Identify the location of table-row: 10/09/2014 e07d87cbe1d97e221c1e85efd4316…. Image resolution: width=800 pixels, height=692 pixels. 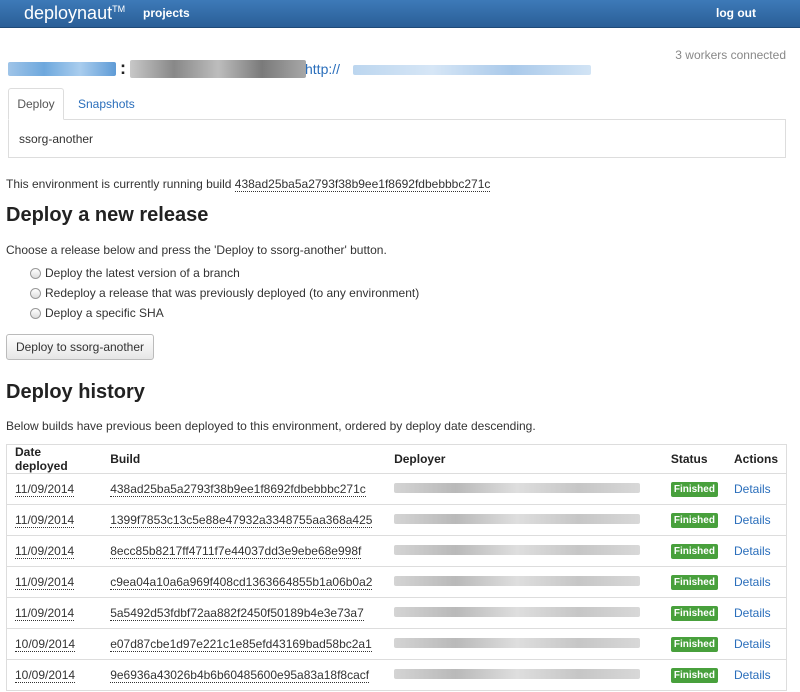
(396, 644).